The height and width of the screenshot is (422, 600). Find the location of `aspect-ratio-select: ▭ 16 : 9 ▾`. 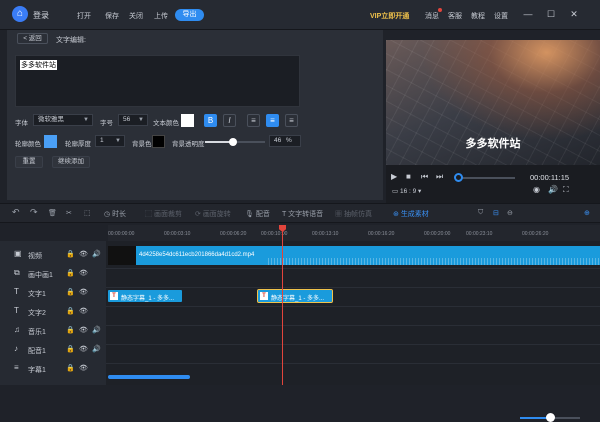

aspect-ratio-select: ▭ 16 : 9 ▾ is located at coordinates (406, 191).